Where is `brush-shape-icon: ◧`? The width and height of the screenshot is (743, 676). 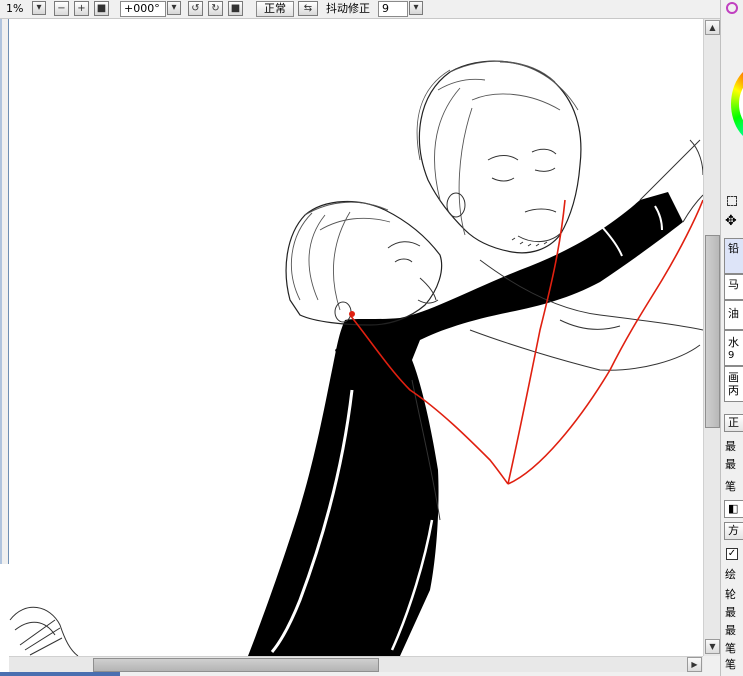 brush-shape-icon: ◧ is located at coordinates (733, 508).